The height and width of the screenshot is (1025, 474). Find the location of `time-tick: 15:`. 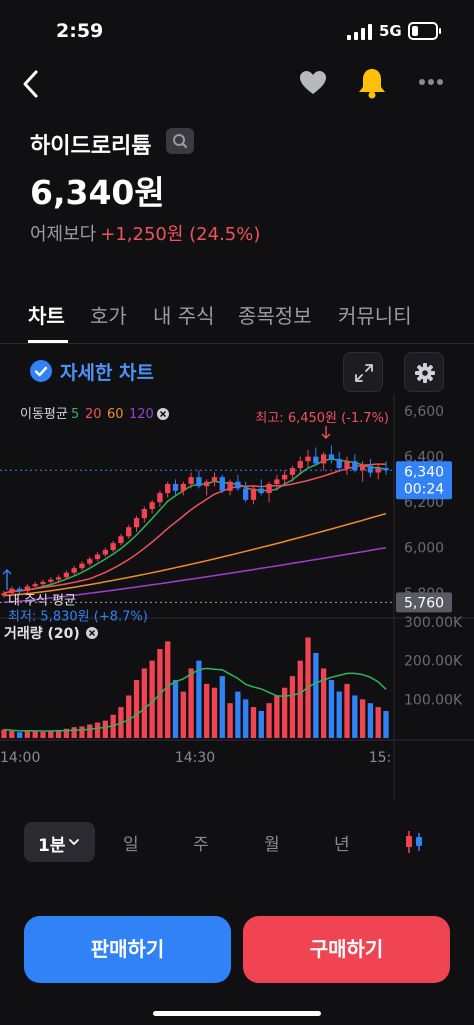

time-tick: 15: is located at coordinates (380, 758).